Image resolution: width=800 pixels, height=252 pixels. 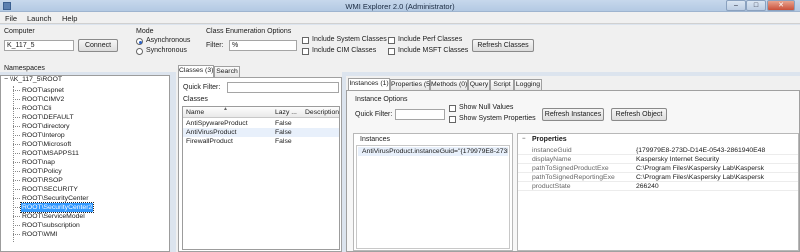 I want to click on col-description: Description, so click(x=322, y=112).